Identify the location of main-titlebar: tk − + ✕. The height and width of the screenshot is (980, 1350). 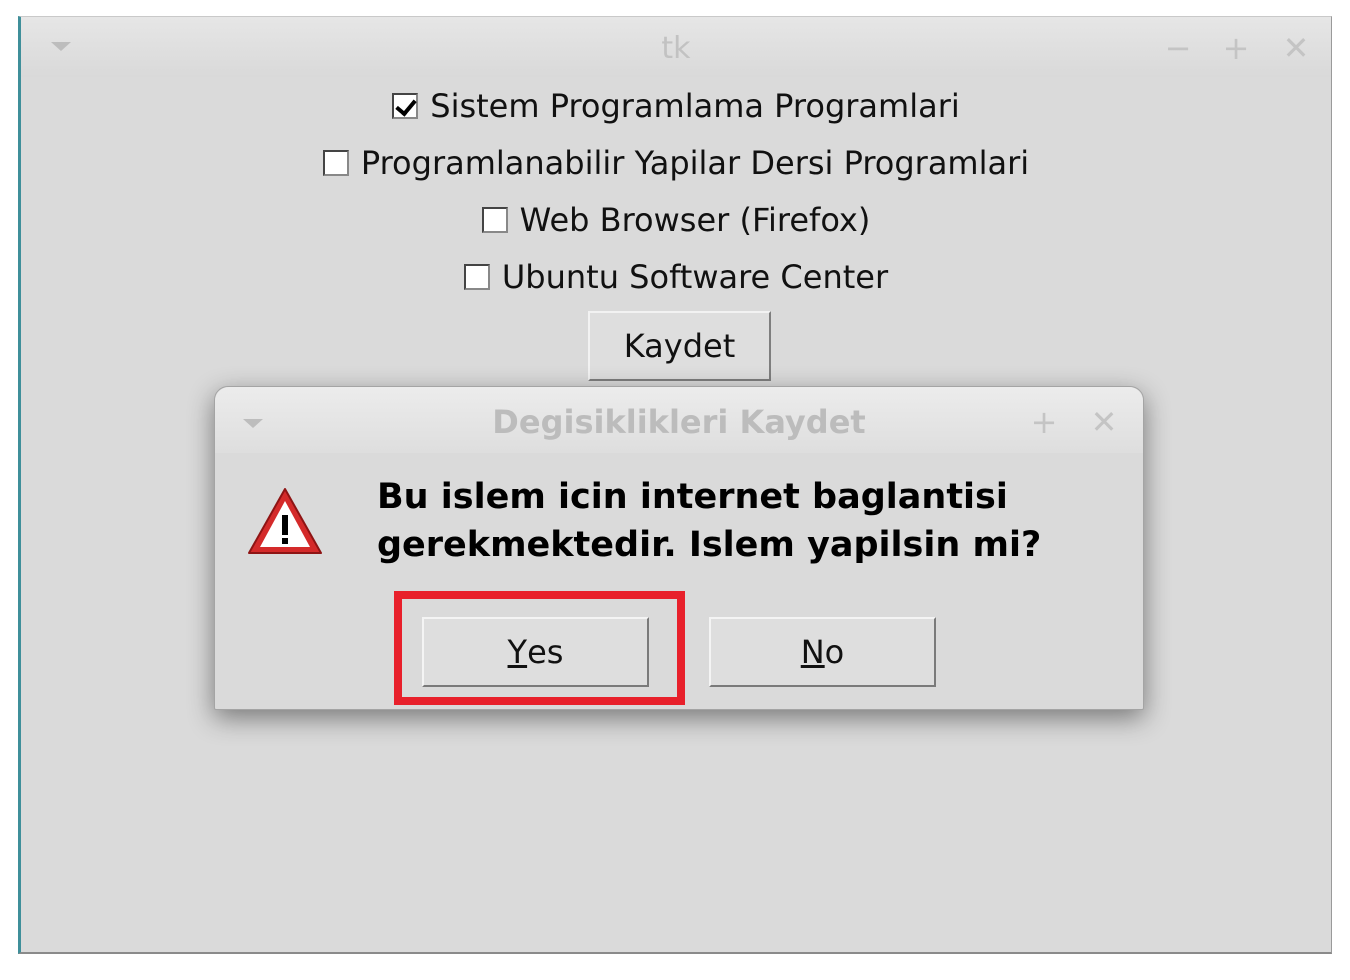
(676, 47).